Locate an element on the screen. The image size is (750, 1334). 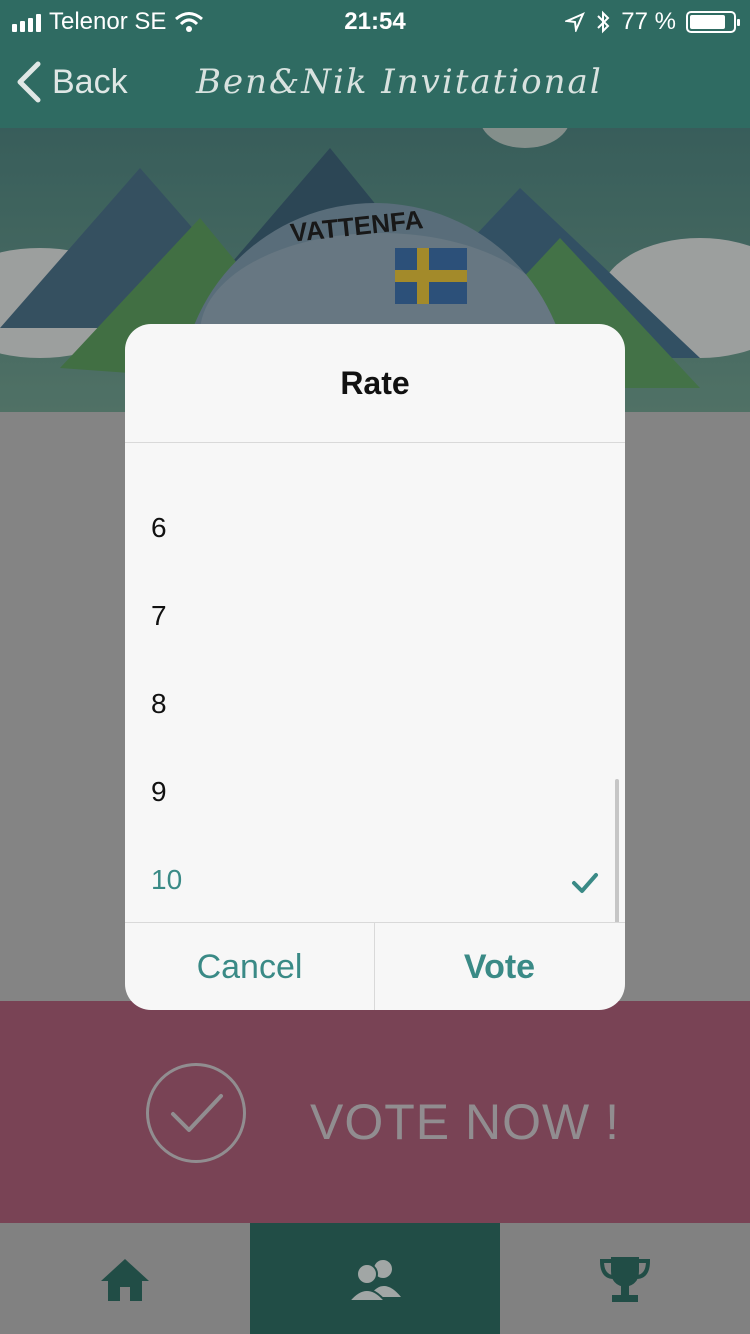
page-title: Ben&Nik Invitational is located at coordinates (399, 82).